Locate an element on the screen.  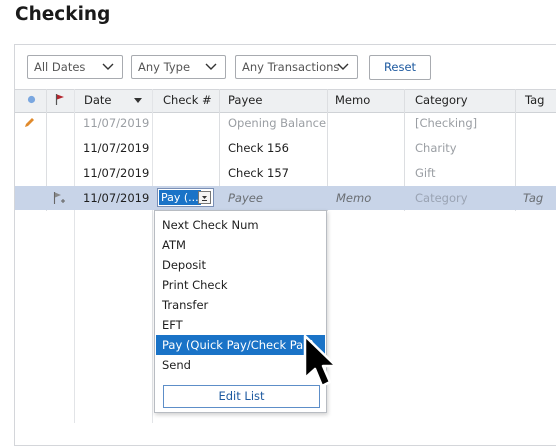
table-row: 11/07/2019 Check 157 Gift is located at coordinates (285, 173).